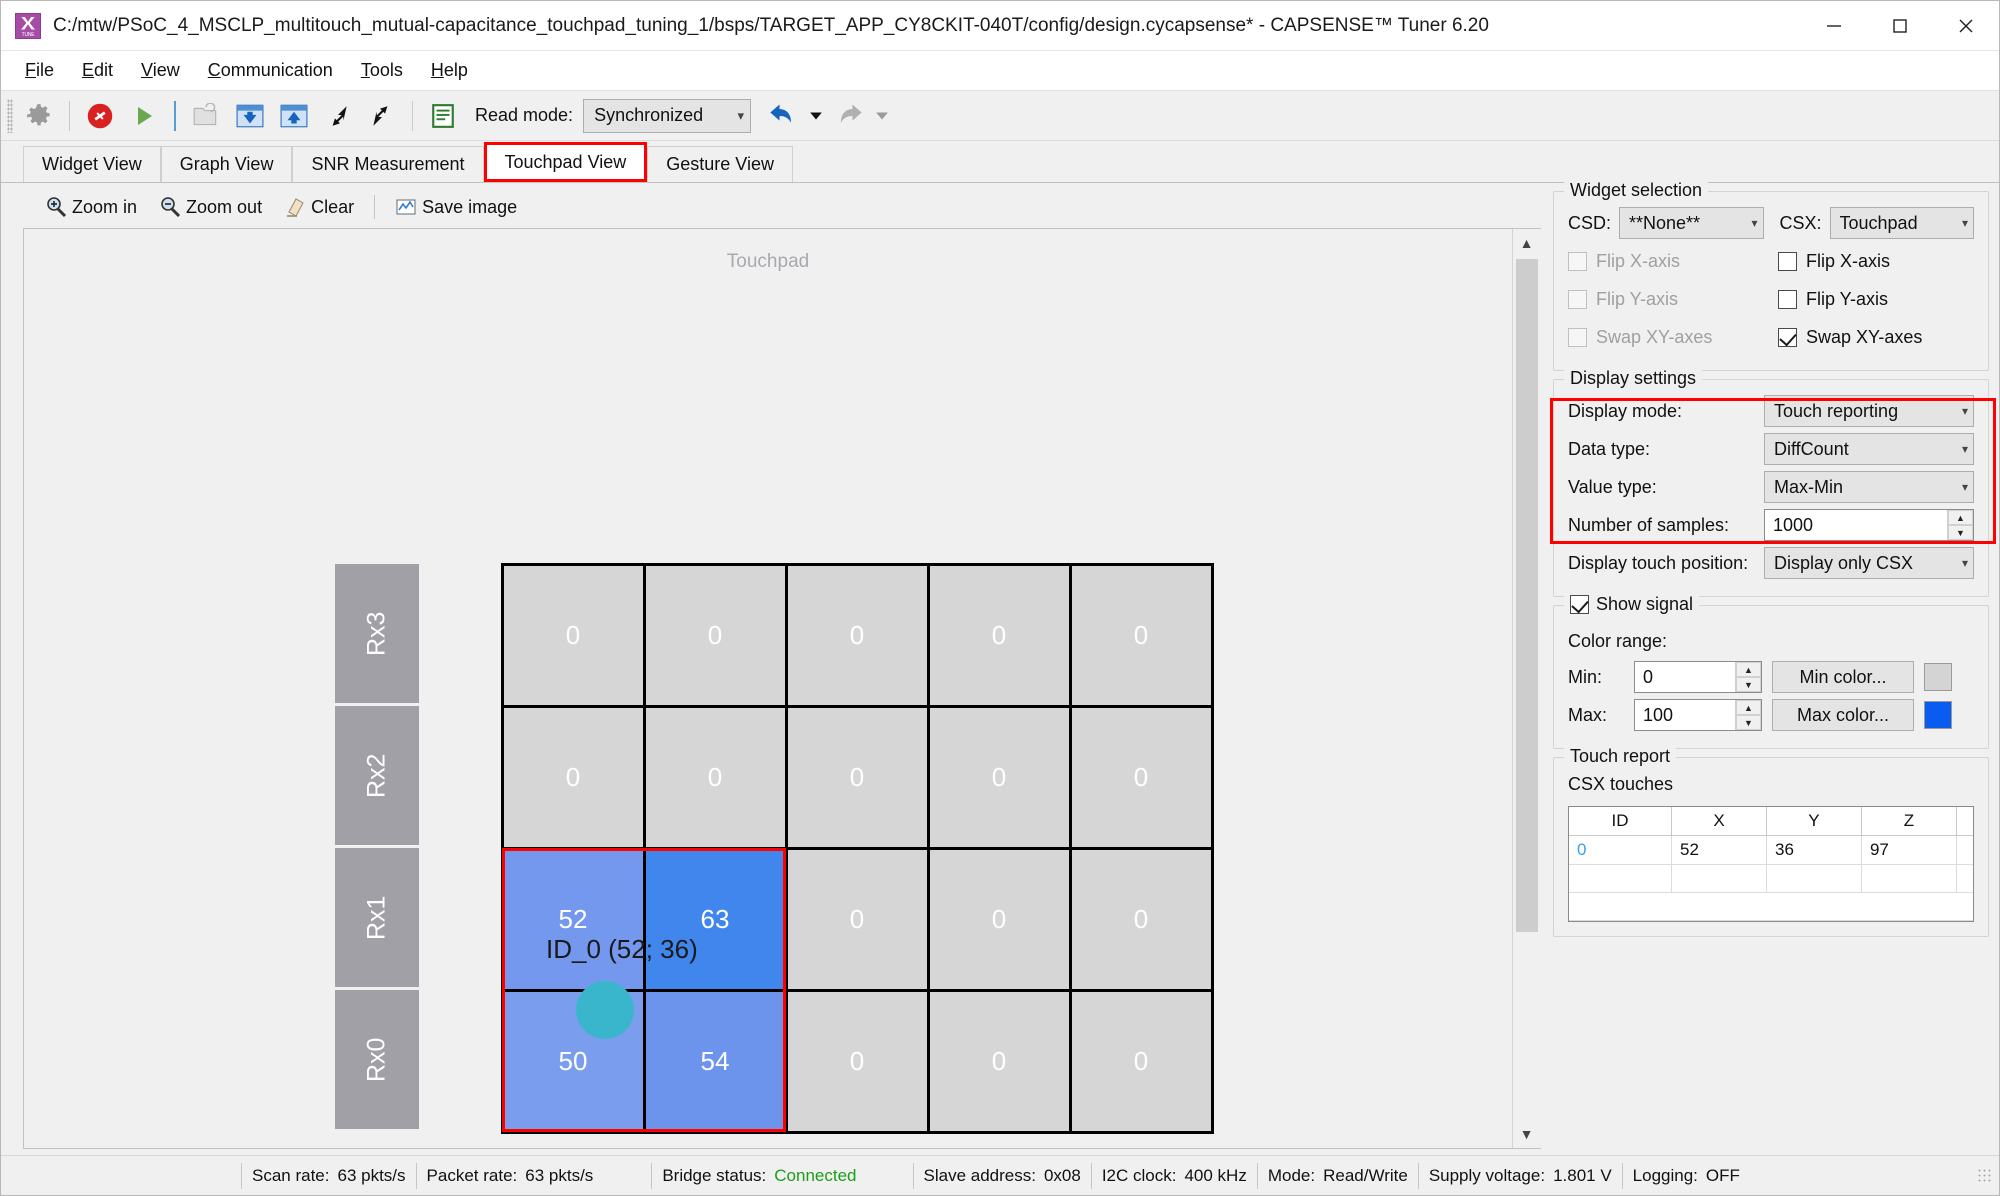 The height and width of the screenshot is (1196, 2000). Describe the element at coordinates (449, 70) in the screenshot. I see `menu-help: Help` at that location.